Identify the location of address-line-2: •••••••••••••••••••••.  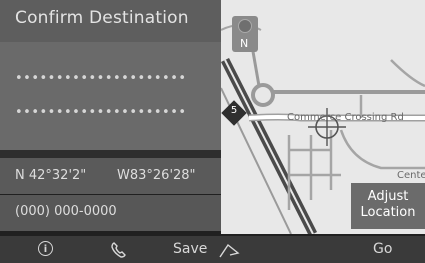
(101, 112).